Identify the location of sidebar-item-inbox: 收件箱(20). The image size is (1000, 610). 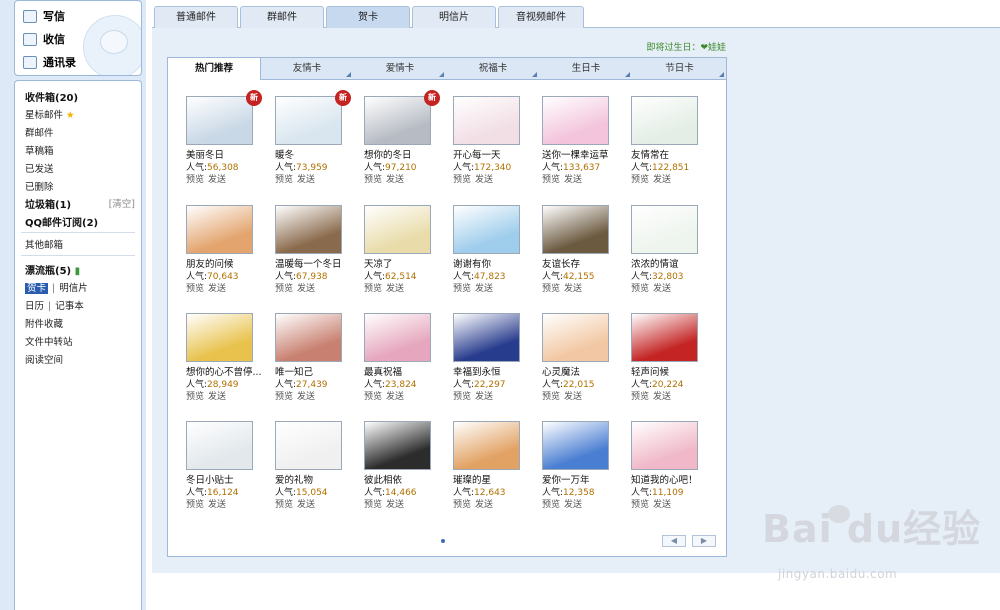
(51, 96).